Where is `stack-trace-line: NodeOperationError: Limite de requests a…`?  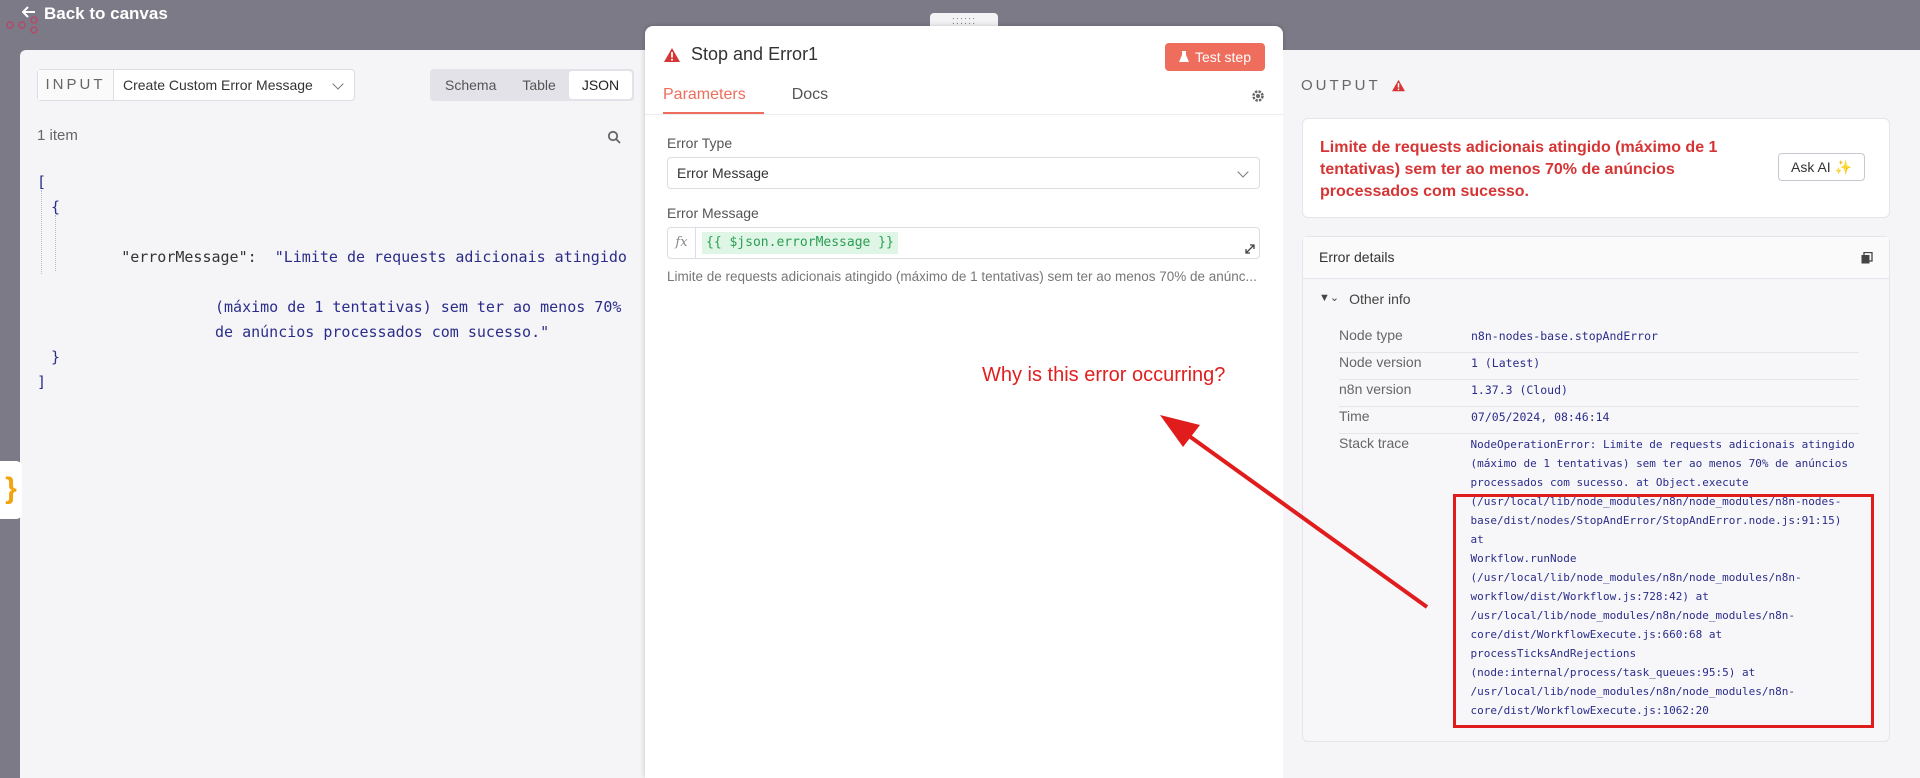 stack-trace-line: NodeOperationError: Limite de requests a… is located at coordinates (1662, 444).